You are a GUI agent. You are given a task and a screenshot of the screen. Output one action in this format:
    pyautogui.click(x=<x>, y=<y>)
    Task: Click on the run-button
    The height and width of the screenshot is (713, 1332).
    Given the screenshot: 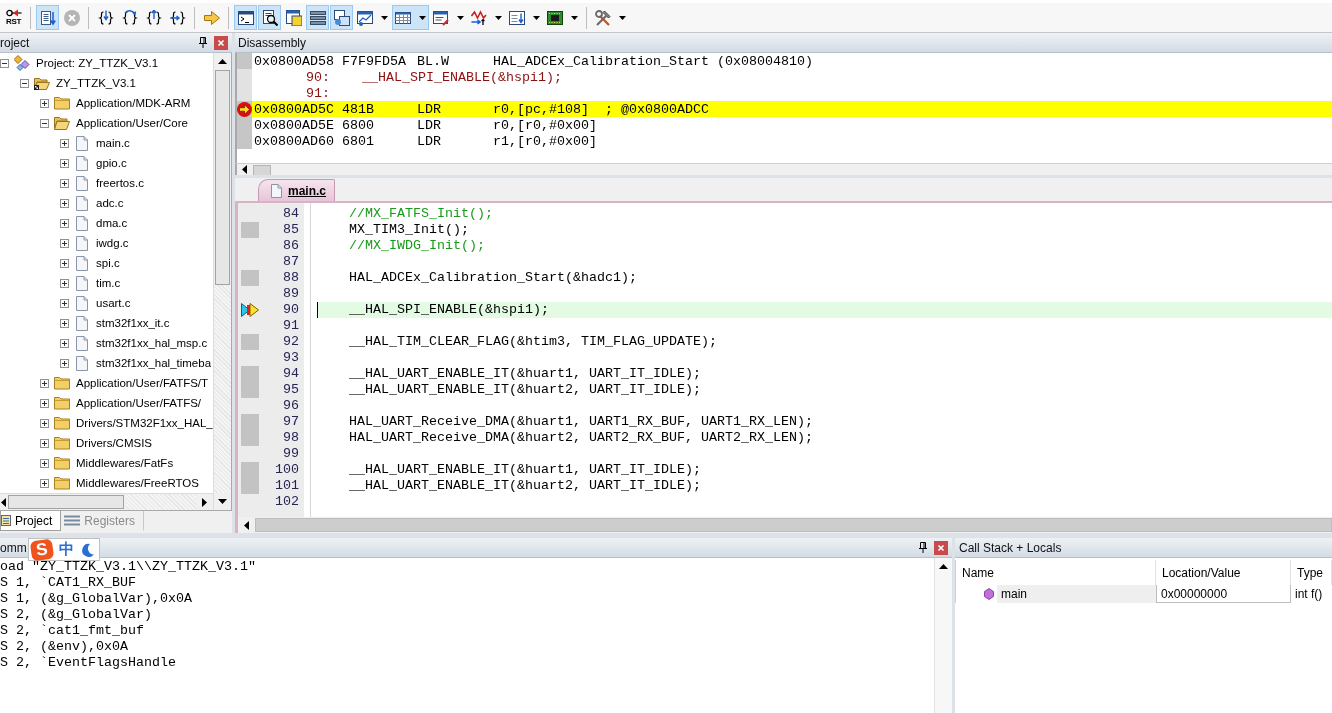 What is the action you would take?
    pyautogui.click(x=47, y=17)
    